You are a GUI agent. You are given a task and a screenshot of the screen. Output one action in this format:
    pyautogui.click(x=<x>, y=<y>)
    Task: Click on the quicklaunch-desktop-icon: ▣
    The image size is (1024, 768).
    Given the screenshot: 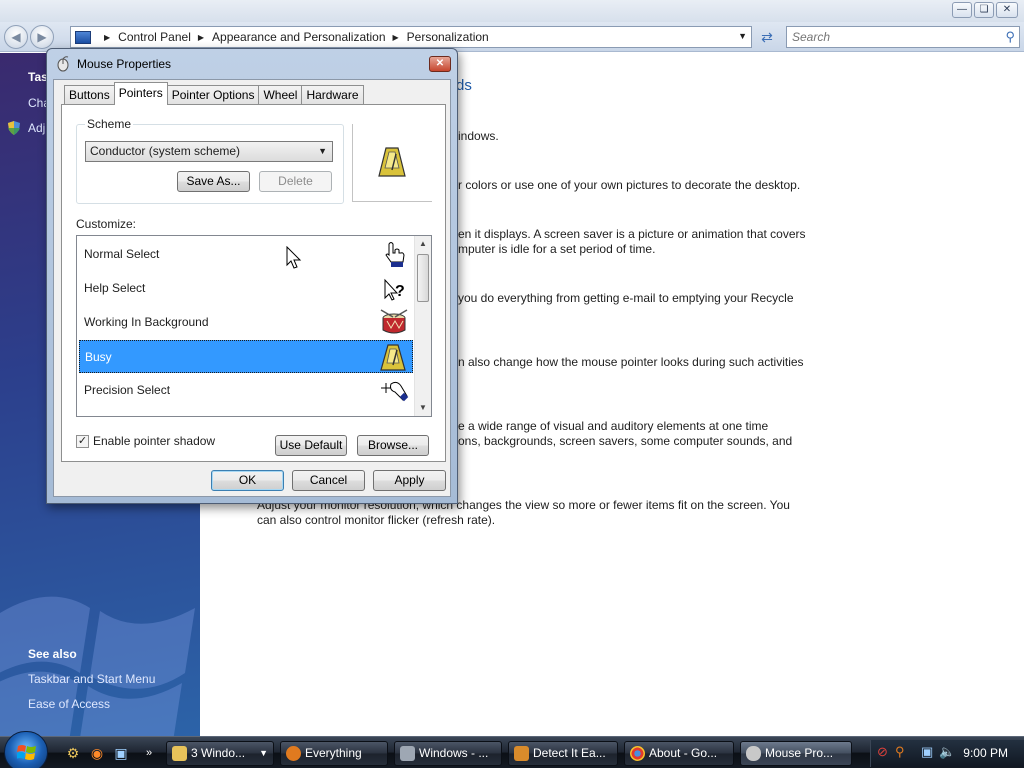 What is the action you would take?
    pyautogui.click(x=121, y=753)
    